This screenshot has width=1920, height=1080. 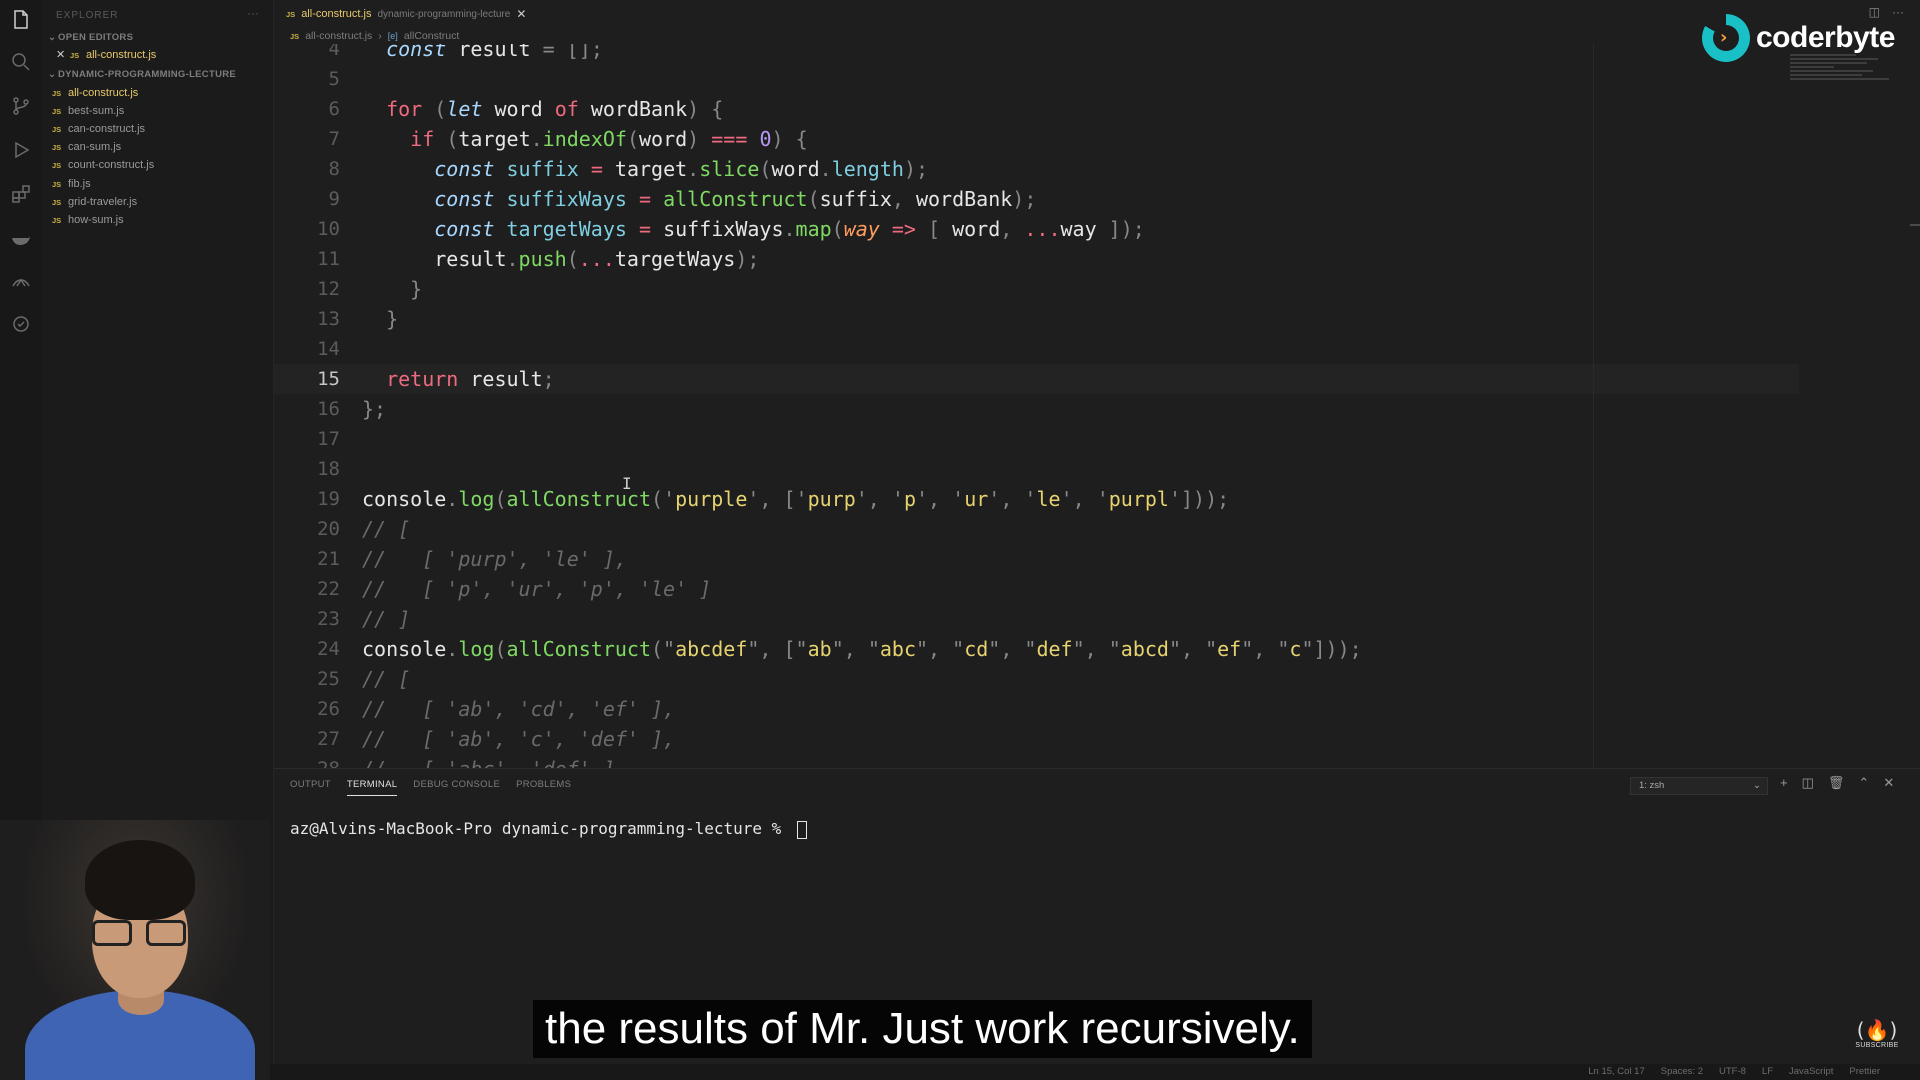 I want to click on status-indentation: Spaces: 2, so click(x=1682, y=1071).